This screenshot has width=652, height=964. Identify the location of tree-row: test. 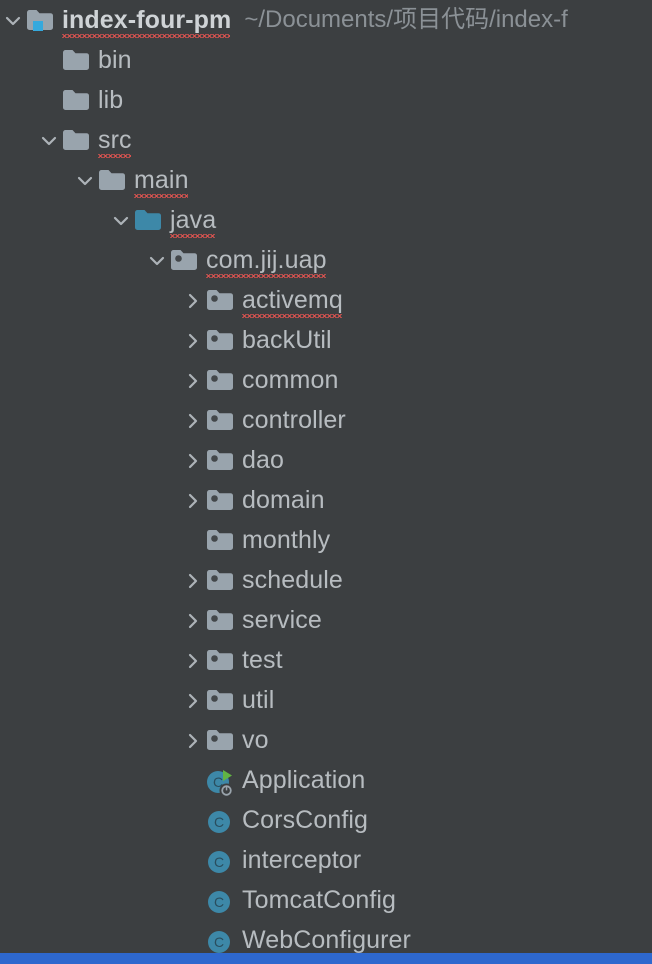
(326, 660).